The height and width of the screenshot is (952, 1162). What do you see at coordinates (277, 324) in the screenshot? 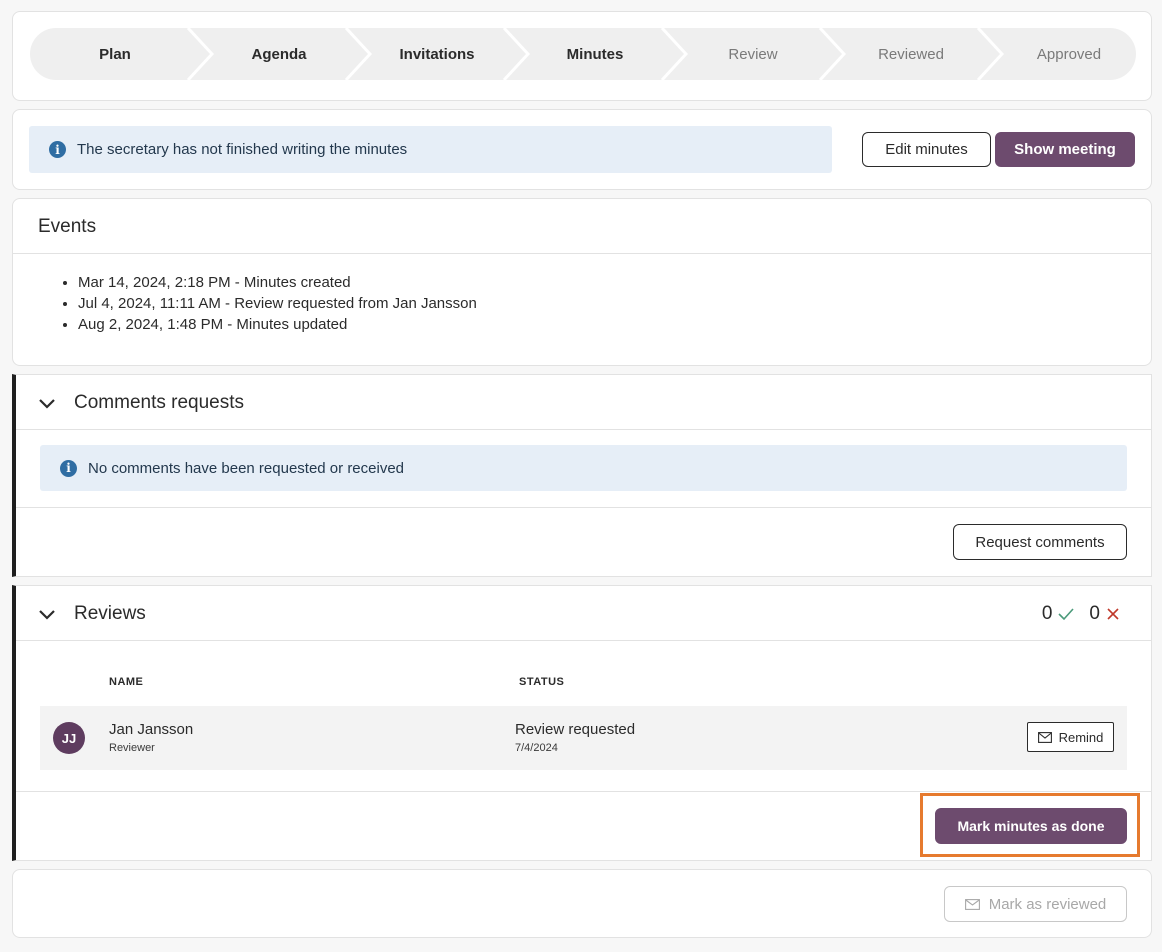
I see `event-item: Aug 2, 2024, 1:48 PM - Minutes updated` at bounding box center [277, 324].